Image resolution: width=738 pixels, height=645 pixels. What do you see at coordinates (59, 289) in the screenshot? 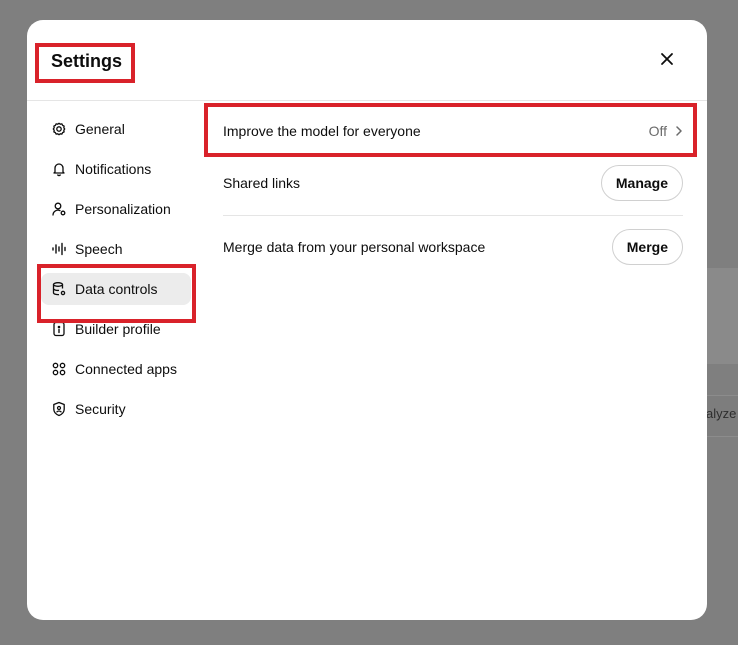
I see `database-icon` at bounding box center [59, 289].